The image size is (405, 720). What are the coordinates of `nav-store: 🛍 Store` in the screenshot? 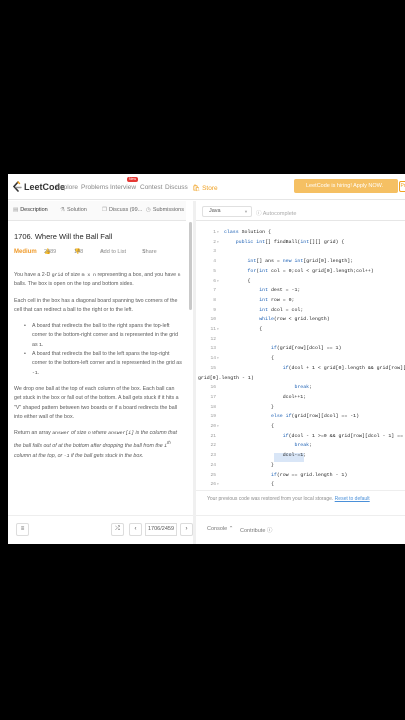 It's located at (205, 188).